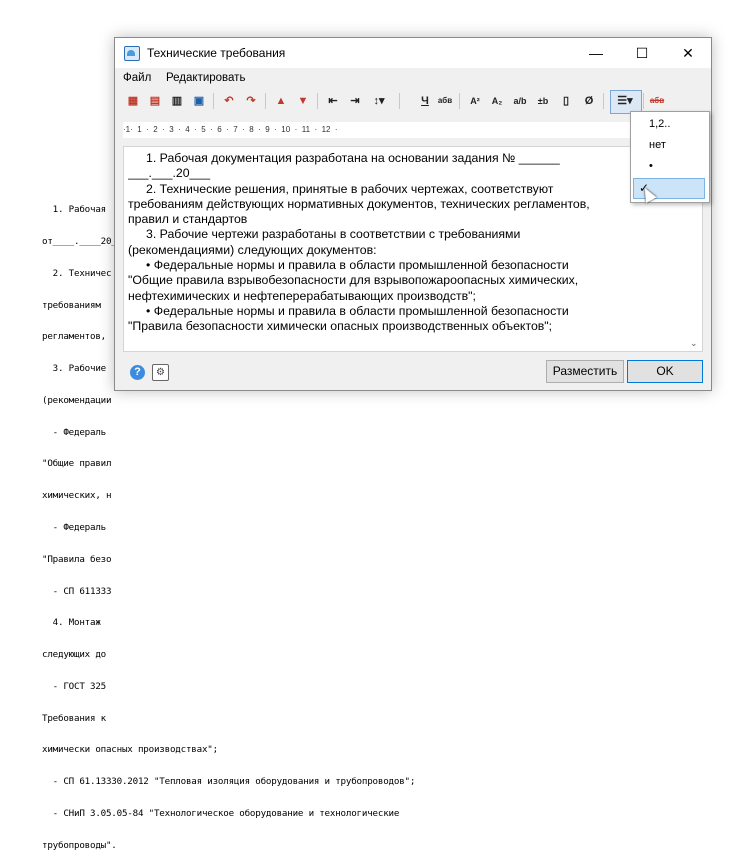 Image resolution: width=752 pixels, height=862 pixels. What do you see at coordinates (413, 372) in the screenshot?
I see `dialog-footer: ? ⚙ Разместить OK` at bounding box center [413, 372].